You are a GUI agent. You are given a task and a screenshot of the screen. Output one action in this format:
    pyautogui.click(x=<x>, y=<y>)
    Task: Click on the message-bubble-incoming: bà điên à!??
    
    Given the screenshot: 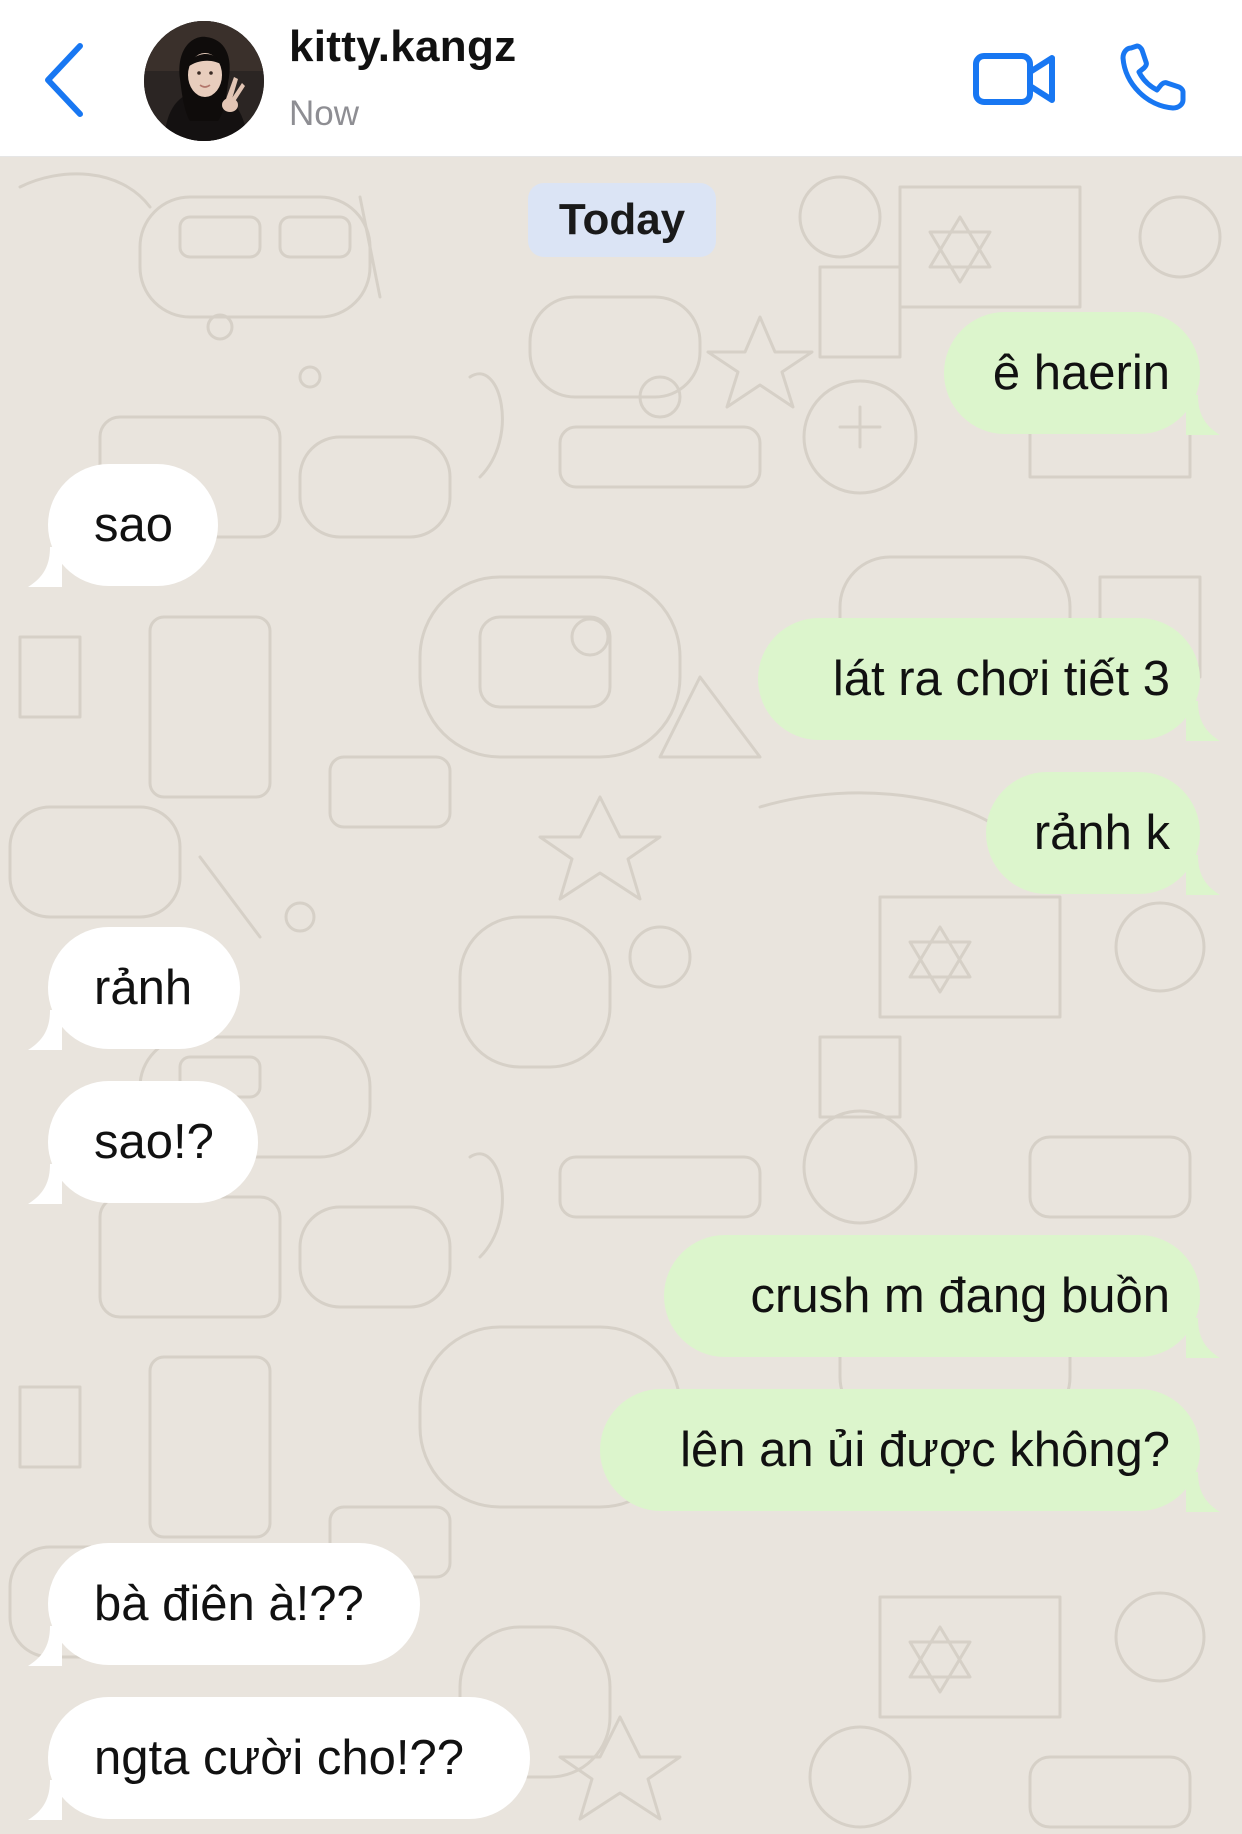 What is the action you would take?
    pyautogui.click(x=224, y=1604)
    